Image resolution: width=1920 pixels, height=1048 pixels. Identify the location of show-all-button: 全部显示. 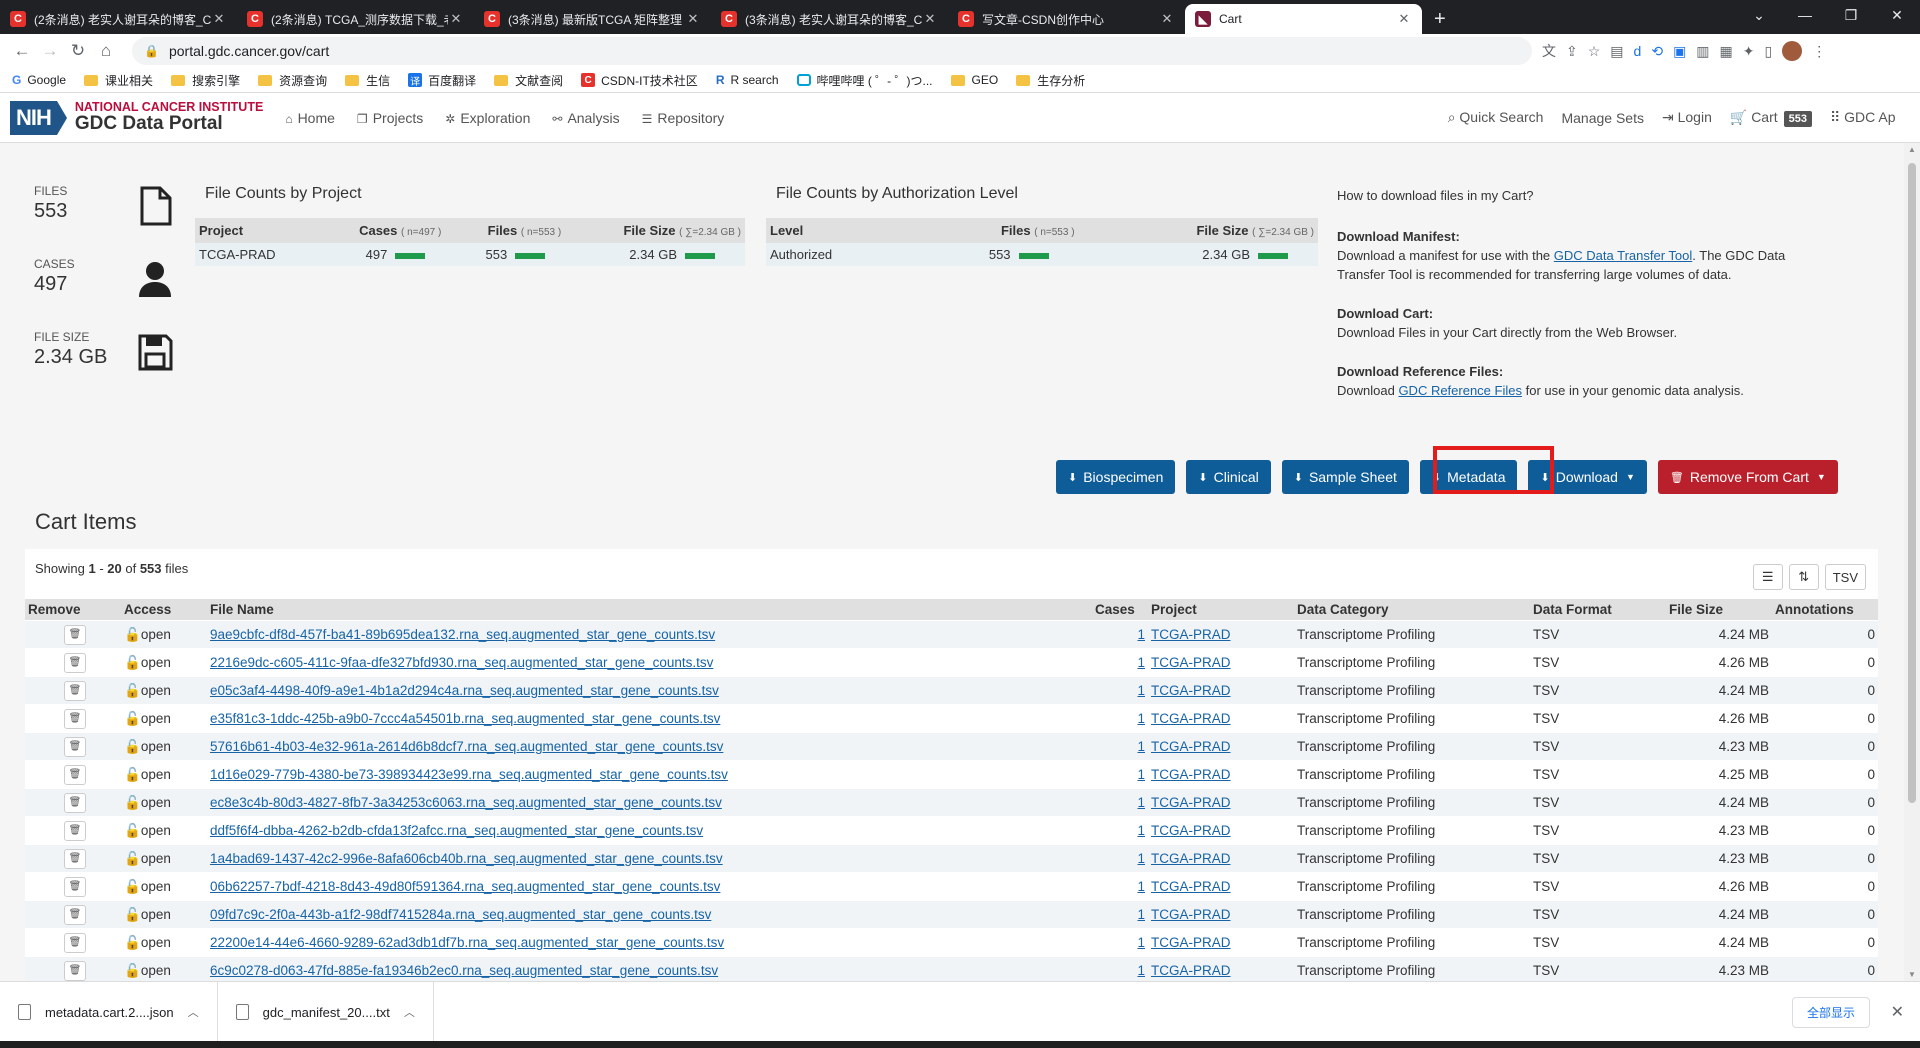
(1830, 1012).